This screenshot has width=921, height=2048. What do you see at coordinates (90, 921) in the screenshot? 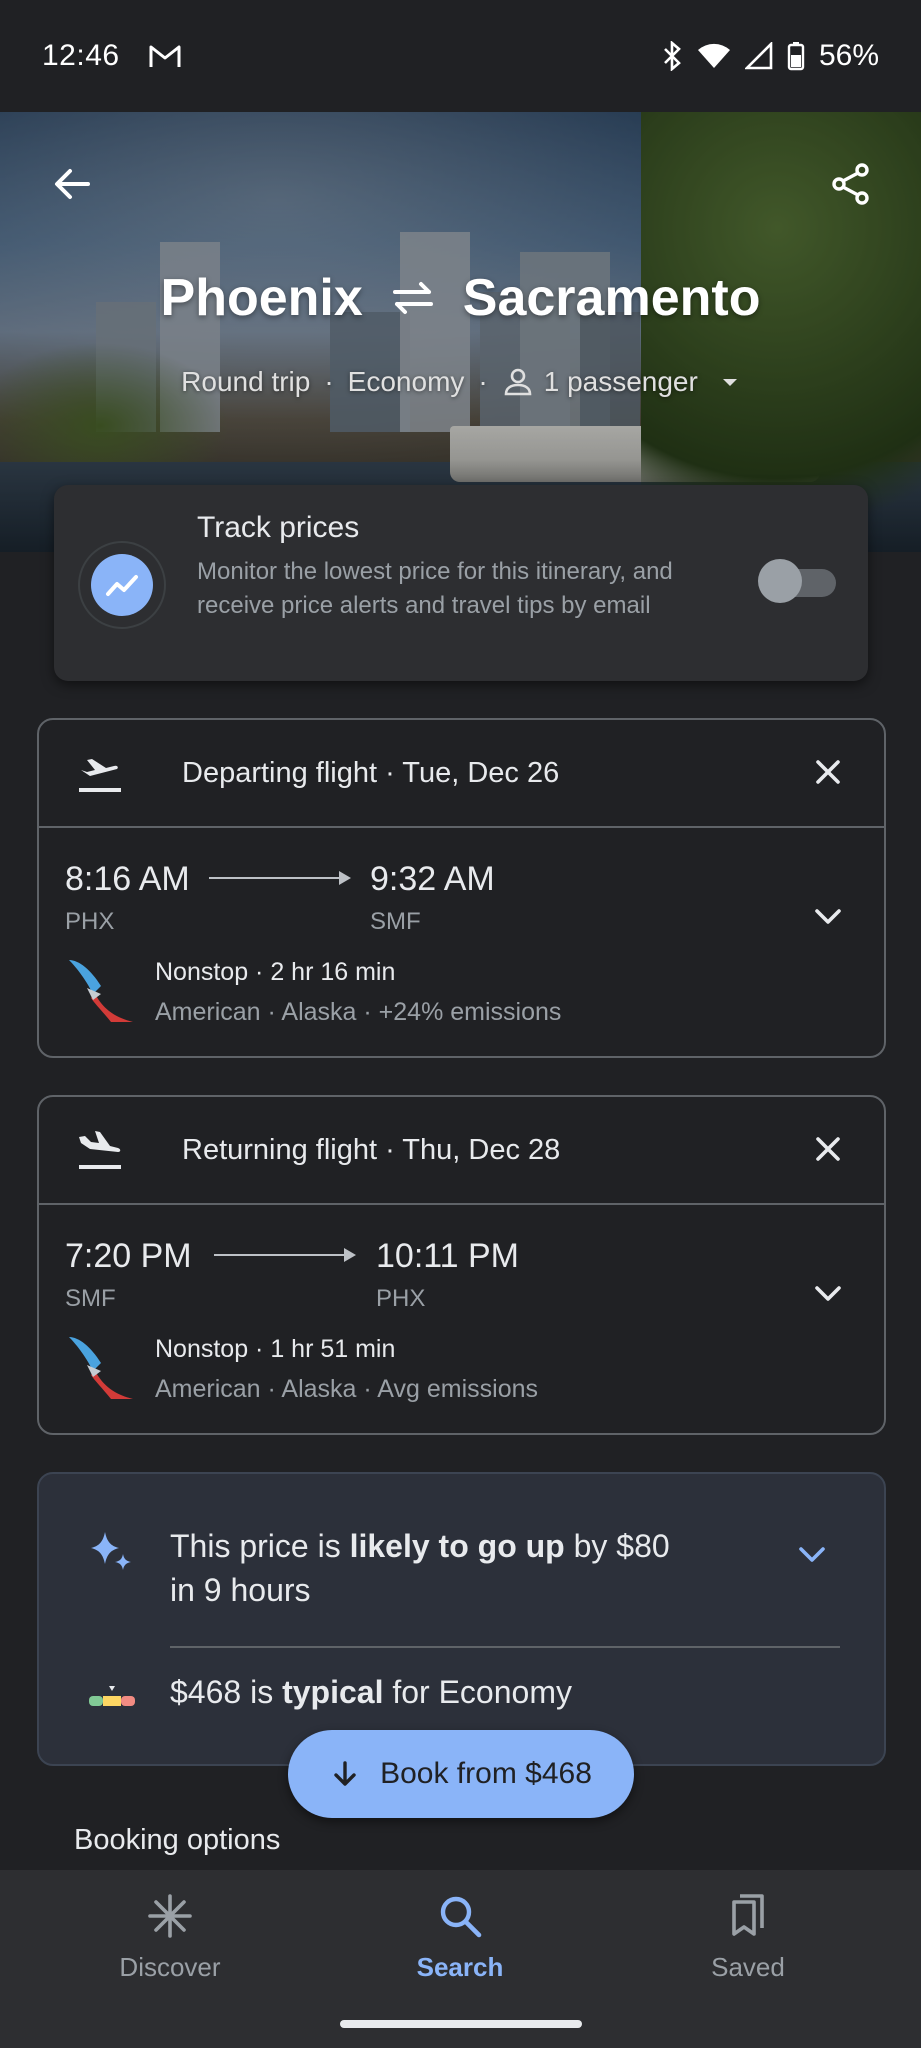
I see `origin-airport-code: PHX` at bounding box center [90, 921].